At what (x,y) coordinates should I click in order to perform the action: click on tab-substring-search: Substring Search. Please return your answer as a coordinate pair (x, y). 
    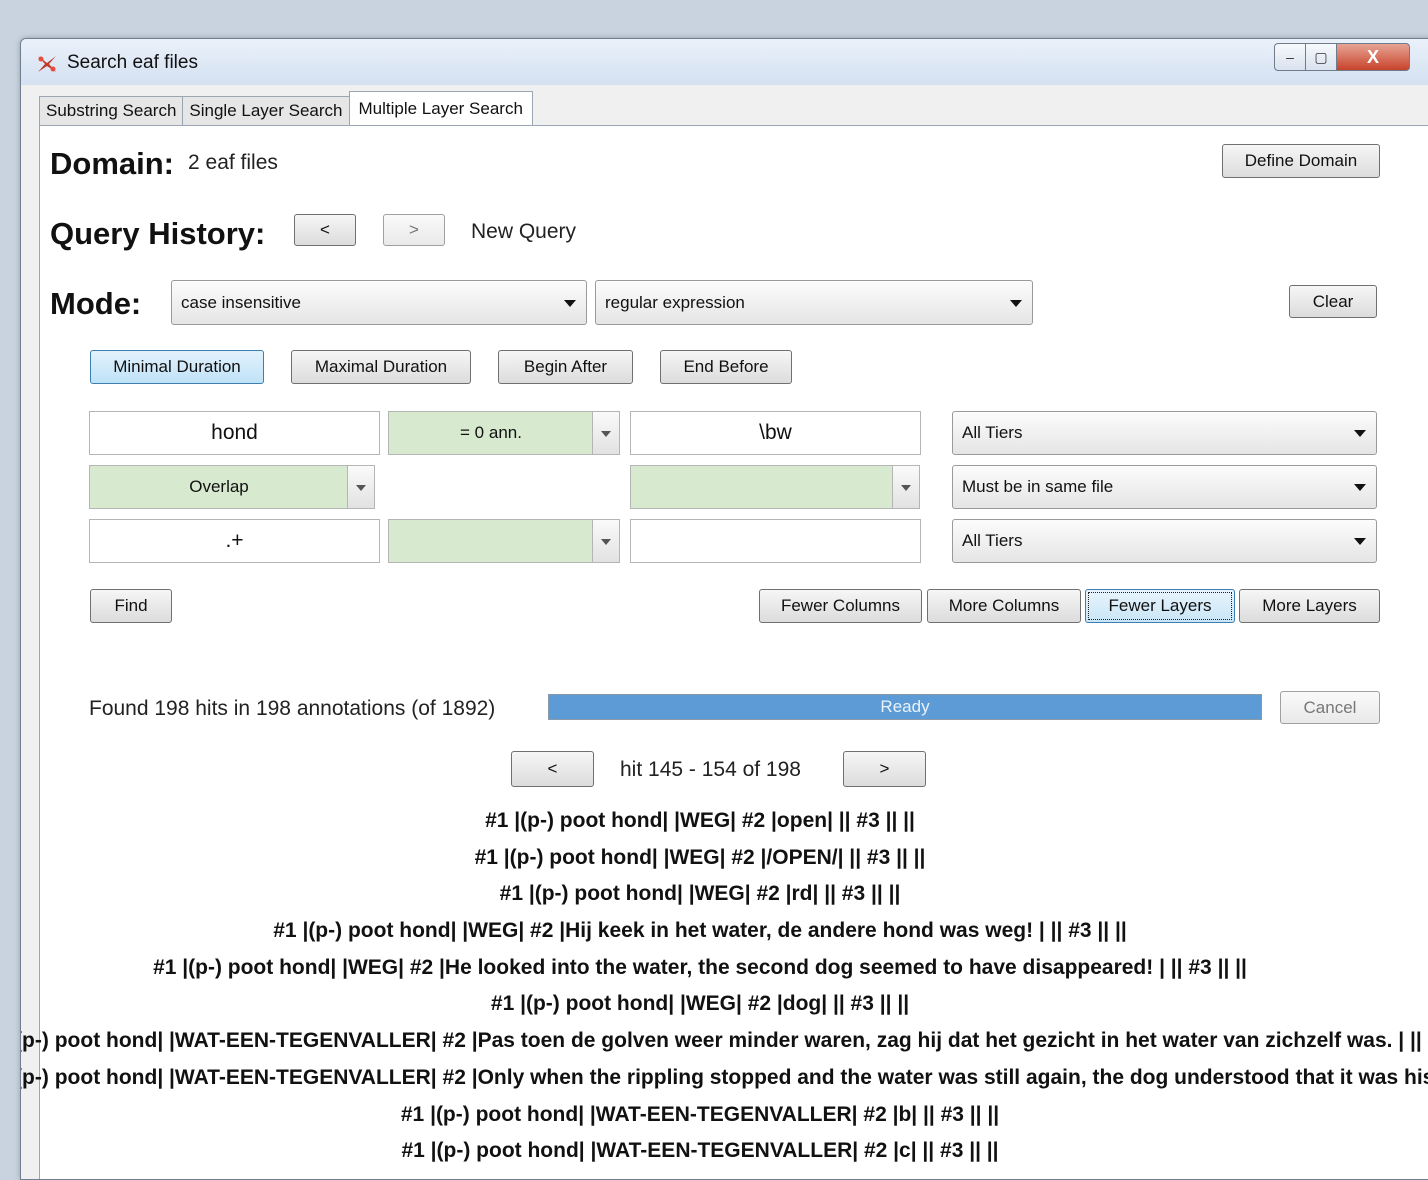
    Looking at the image, I should click on (111, 110).